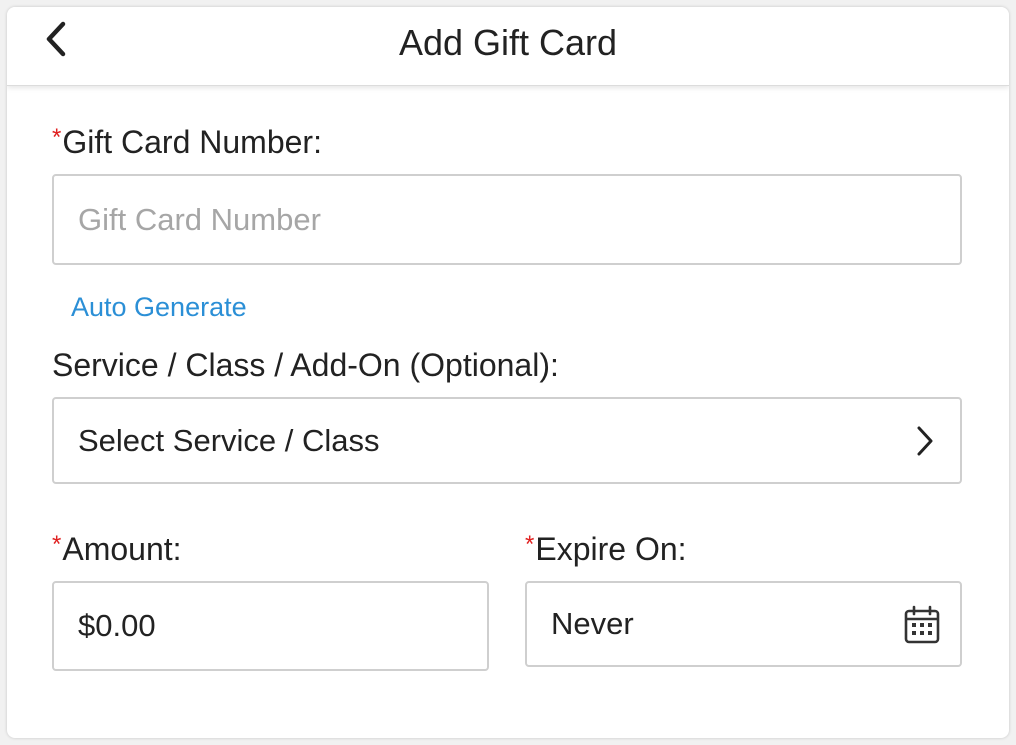  Describe the element at coordinates (122, 549) in the screenshot. I see `amount-label-text: Amount:` at that location.